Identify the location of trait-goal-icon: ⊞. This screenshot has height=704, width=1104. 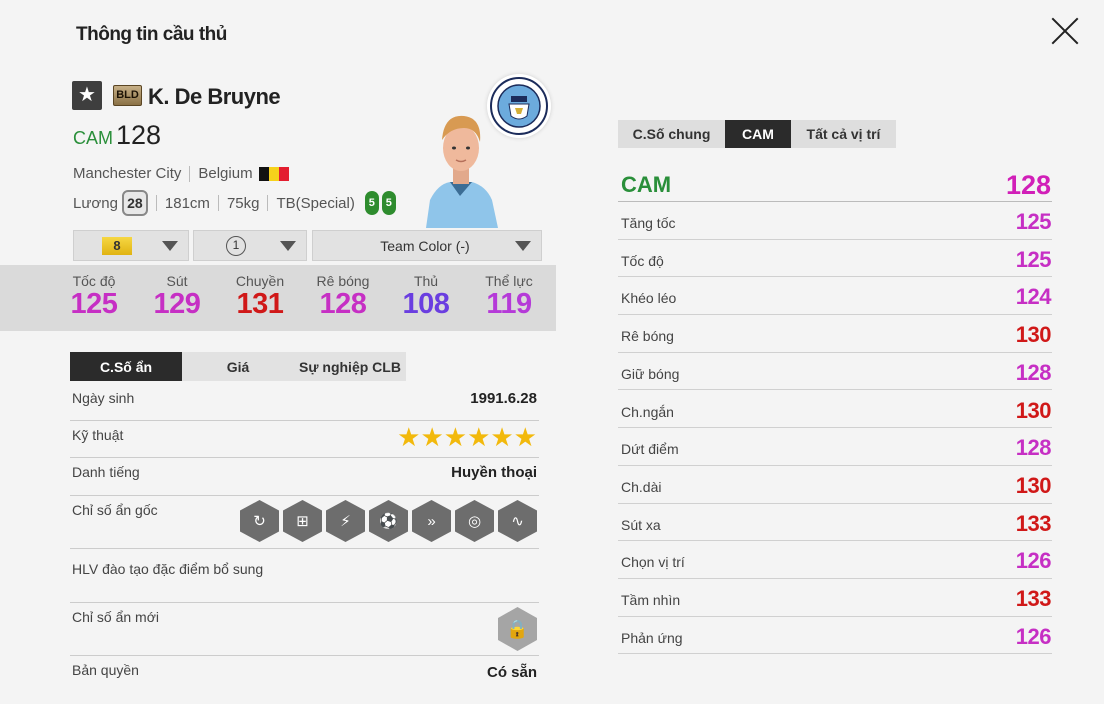
(302, 521).